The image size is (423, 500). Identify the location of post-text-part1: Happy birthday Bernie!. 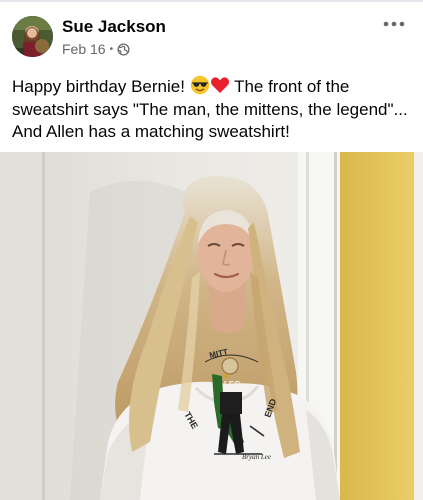
(101, 86).